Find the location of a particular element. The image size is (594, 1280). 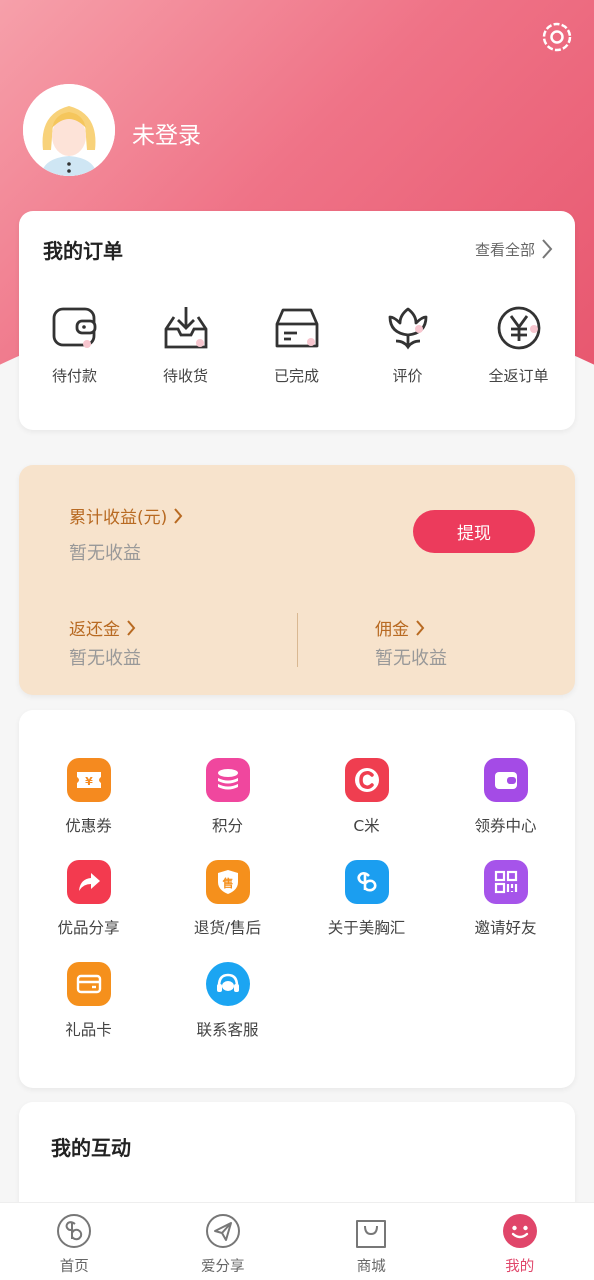

c-letter-icon is located at coordinates (366, 780).